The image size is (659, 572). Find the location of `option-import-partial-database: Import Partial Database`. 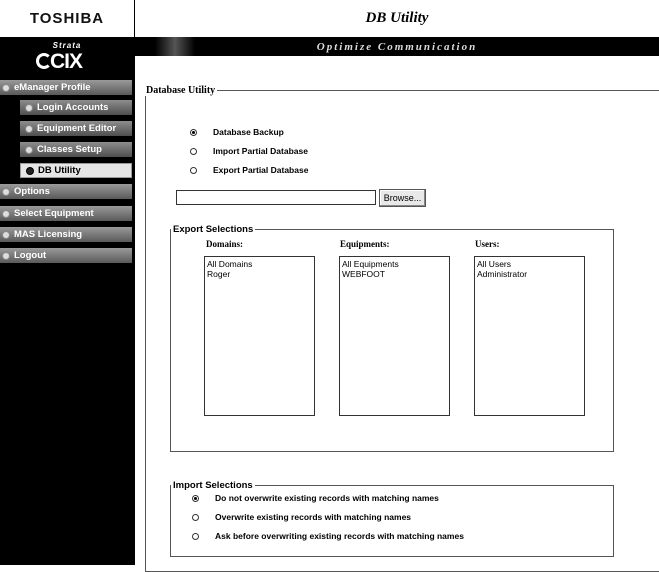

option-import-partial-database: Import Partial Database is located at coordinates (249, 151).